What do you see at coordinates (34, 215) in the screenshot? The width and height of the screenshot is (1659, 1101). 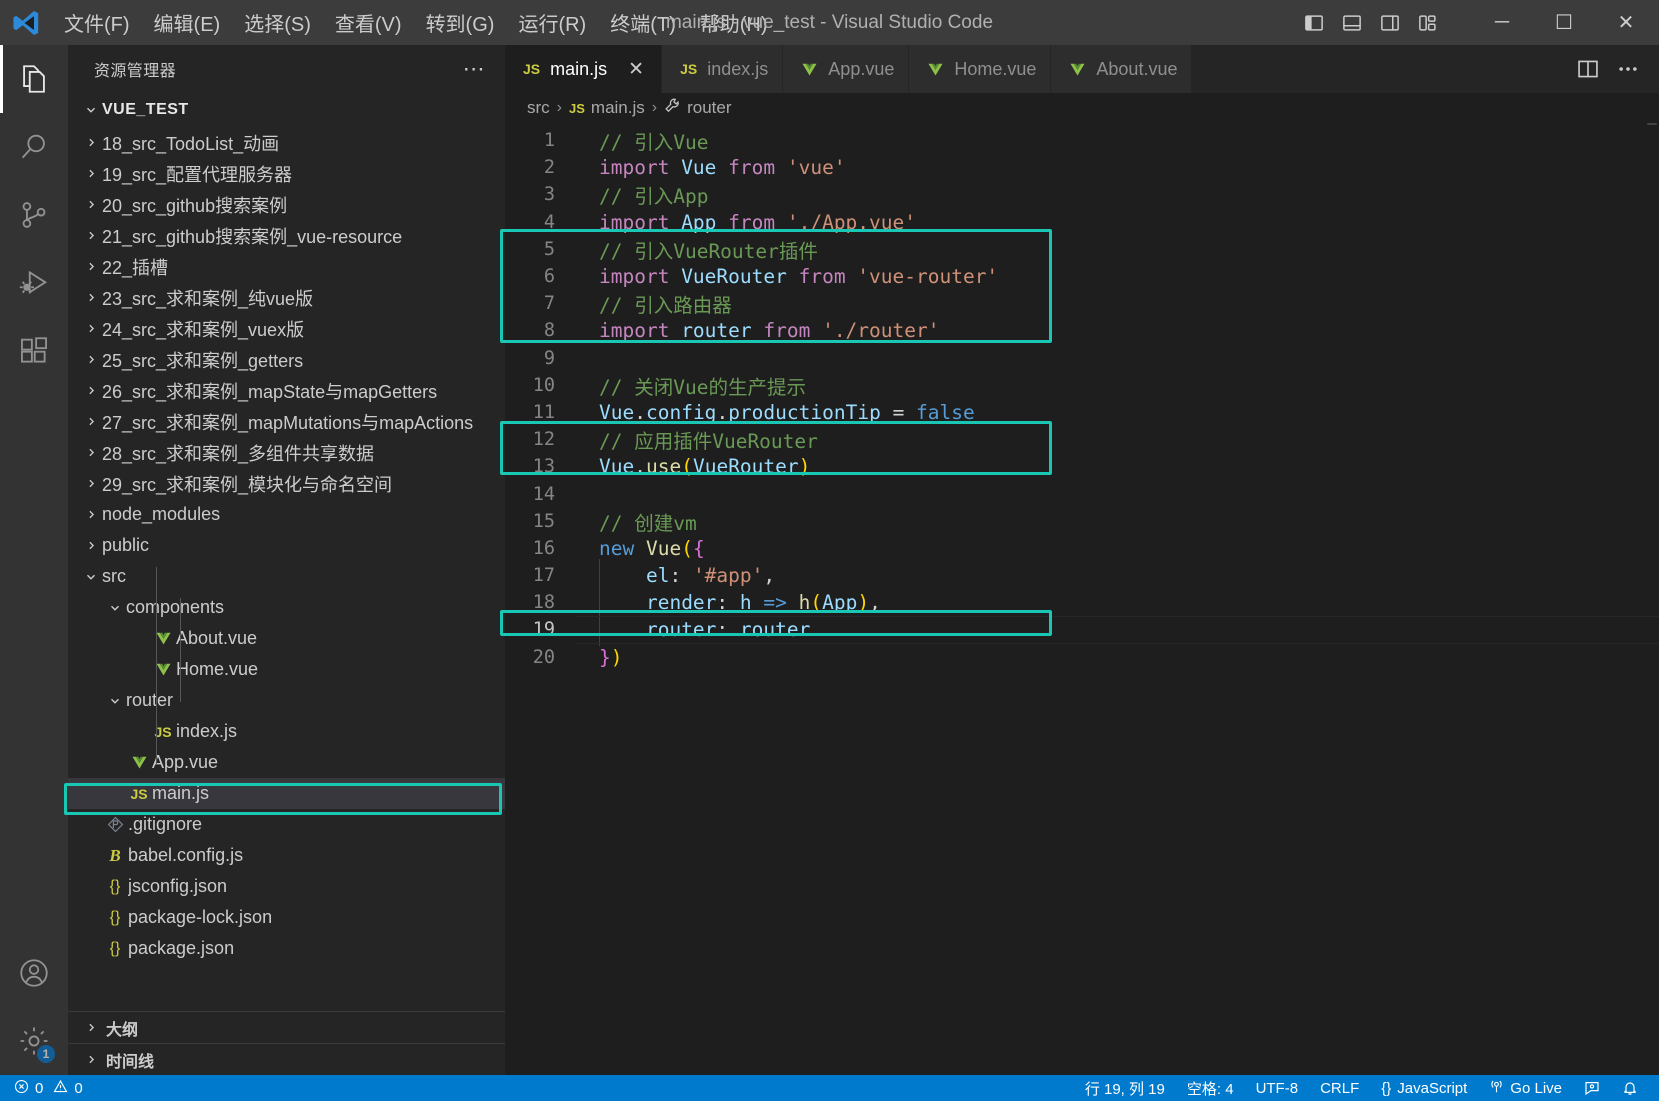 I see `activity-source-control` at bounding box center [34, 215].